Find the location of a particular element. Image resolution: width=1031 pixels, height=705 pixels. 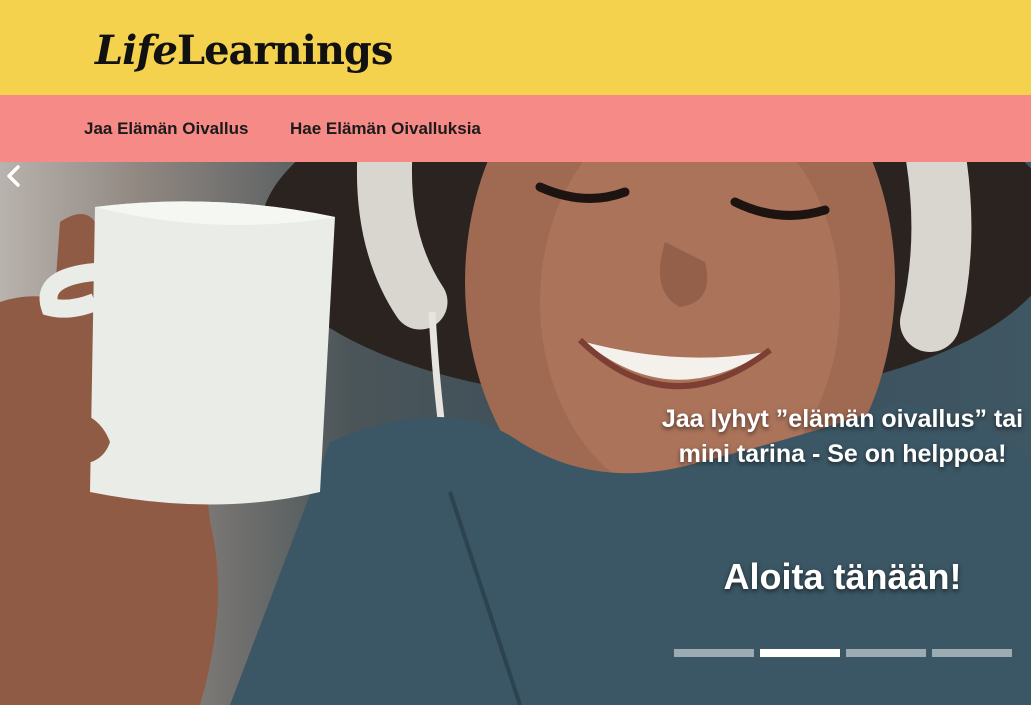

site-logo: LifeLearnings is located at coordinates (244, 51).